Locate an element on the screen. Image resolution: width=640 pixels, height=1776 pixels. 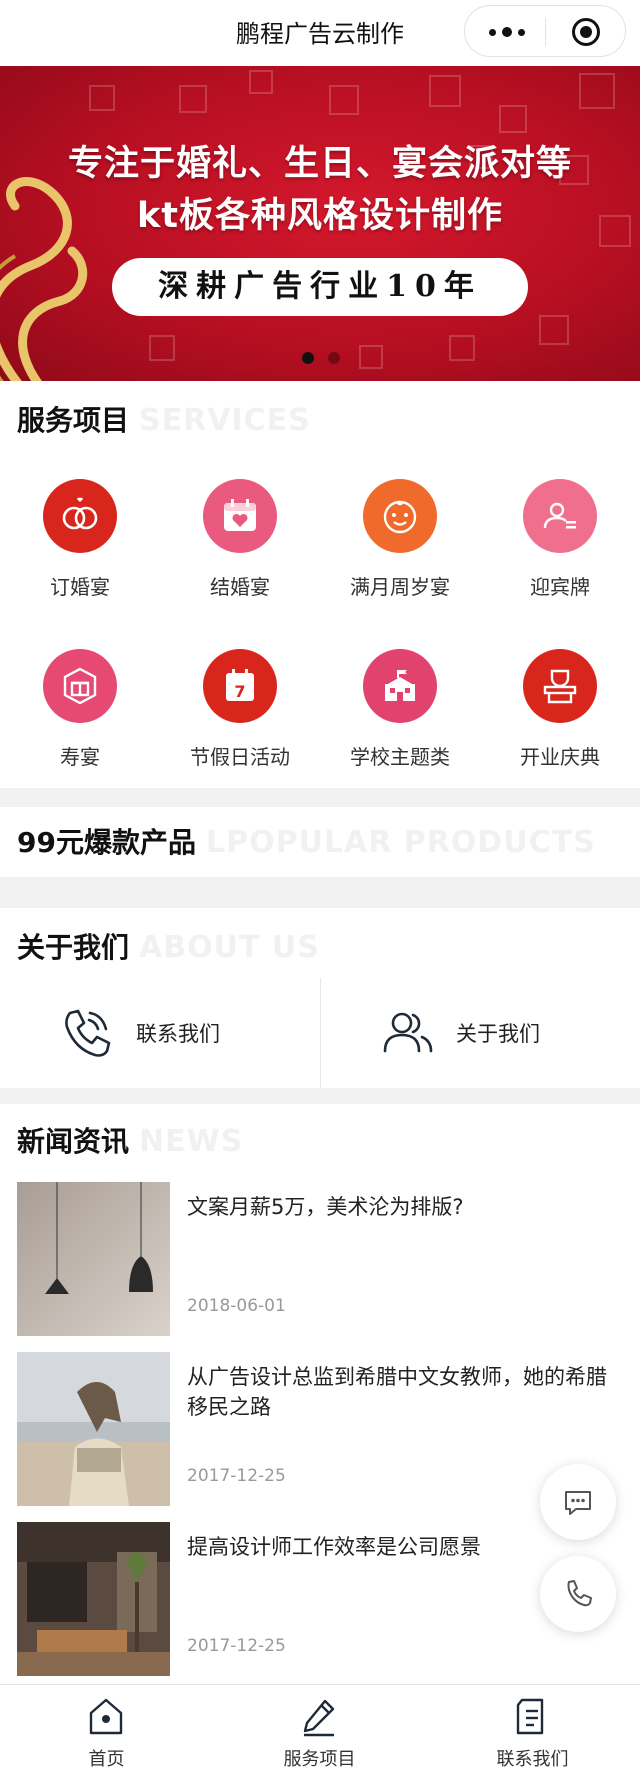
service-item-welcome-sign: 迎宾牌 is located at coordinates (560, 539).